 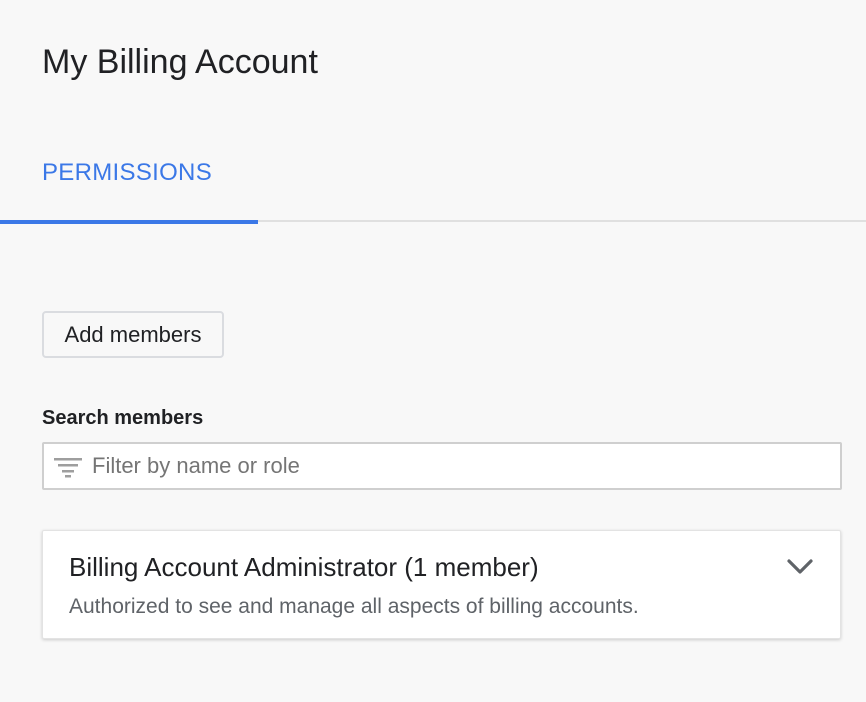 What do you see at coordinates (129, 222) in the screenshot?
I see `active-tab-indicator` at bounding box center [129, 222].